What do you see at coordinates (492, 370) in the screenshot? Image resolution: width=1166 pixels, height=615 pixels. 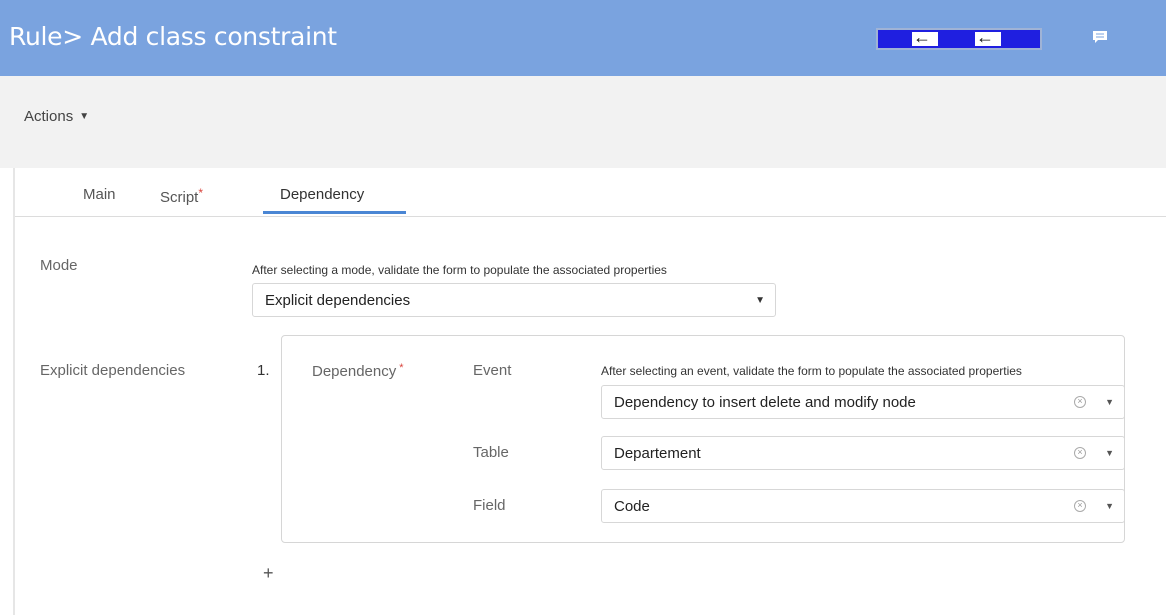 I see `event-label: Event` at bounding box center [492, 370].